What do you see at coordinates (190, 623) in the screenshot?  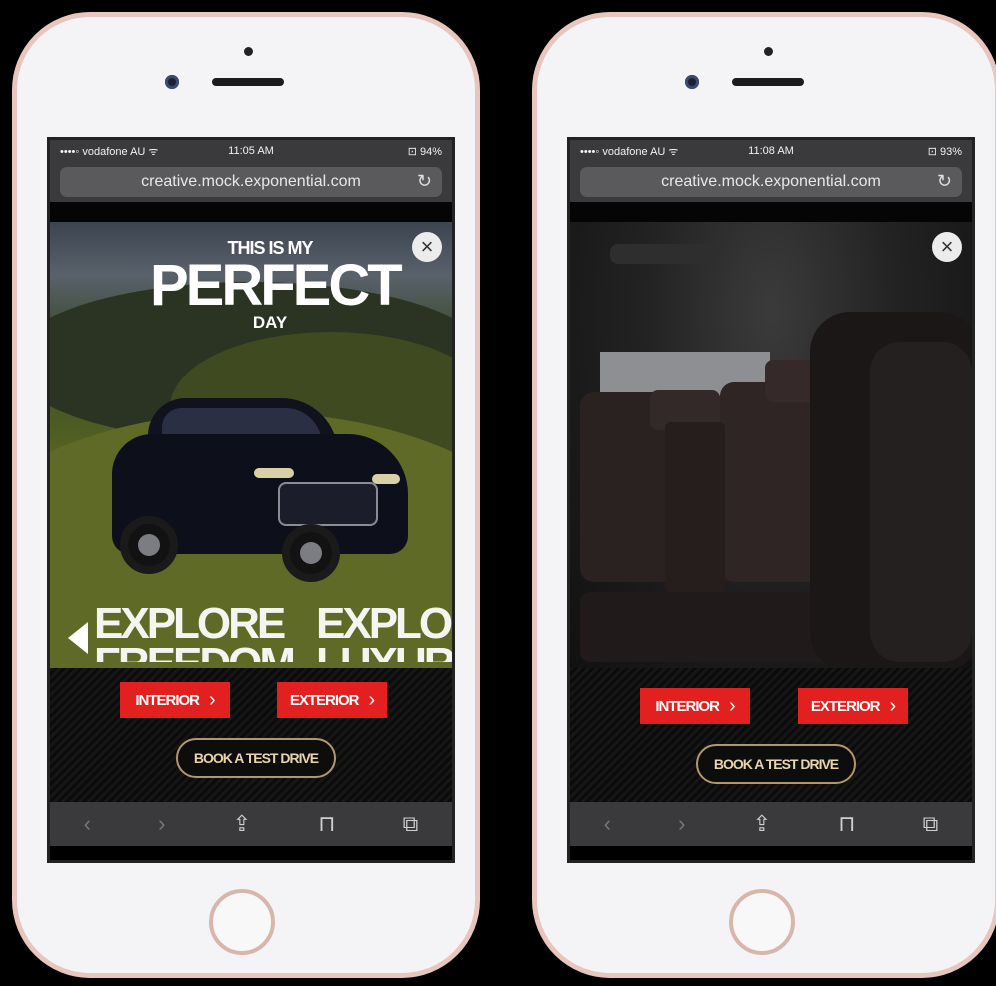 I see `explore-freedom-line-1: EXPLORE` at bounding box center [190, 623].